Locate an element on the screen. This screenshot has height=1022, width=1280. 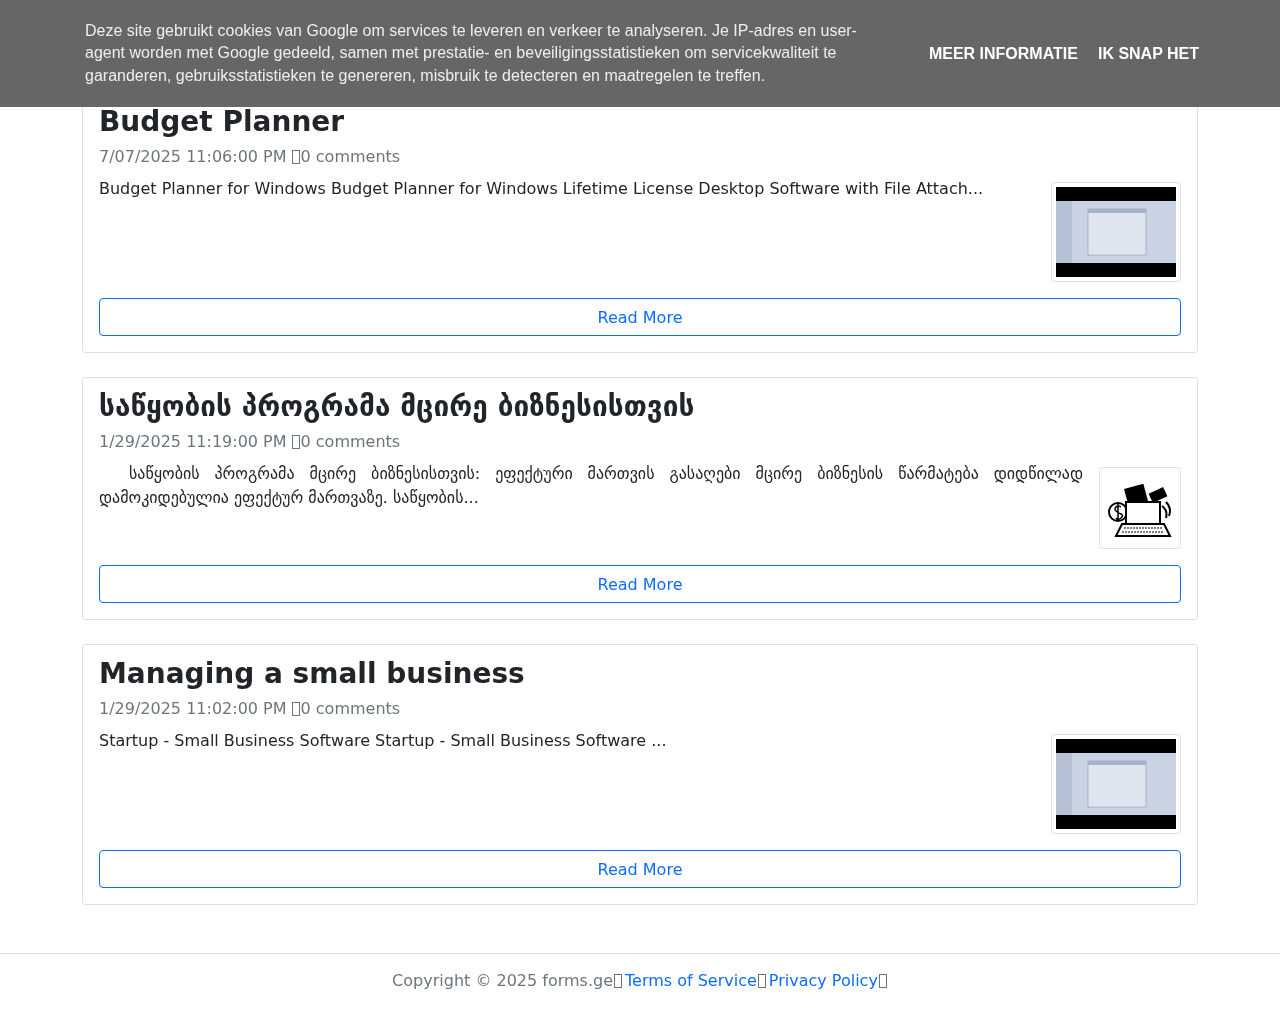
cookie-notice-text: Deze site gebruikt cookies van Google om services te leveren en verkeer te analyseren. Je IP-adres en user-agent worden met Google gedeeld, samen met prestatie- en beveiligingsstatistieken om servicekwaliteit te garanderen, gebruiksstatistieken te genereren, misbruik te detecteren en maatregelen te treffen. is located at coordinates (471, 53).